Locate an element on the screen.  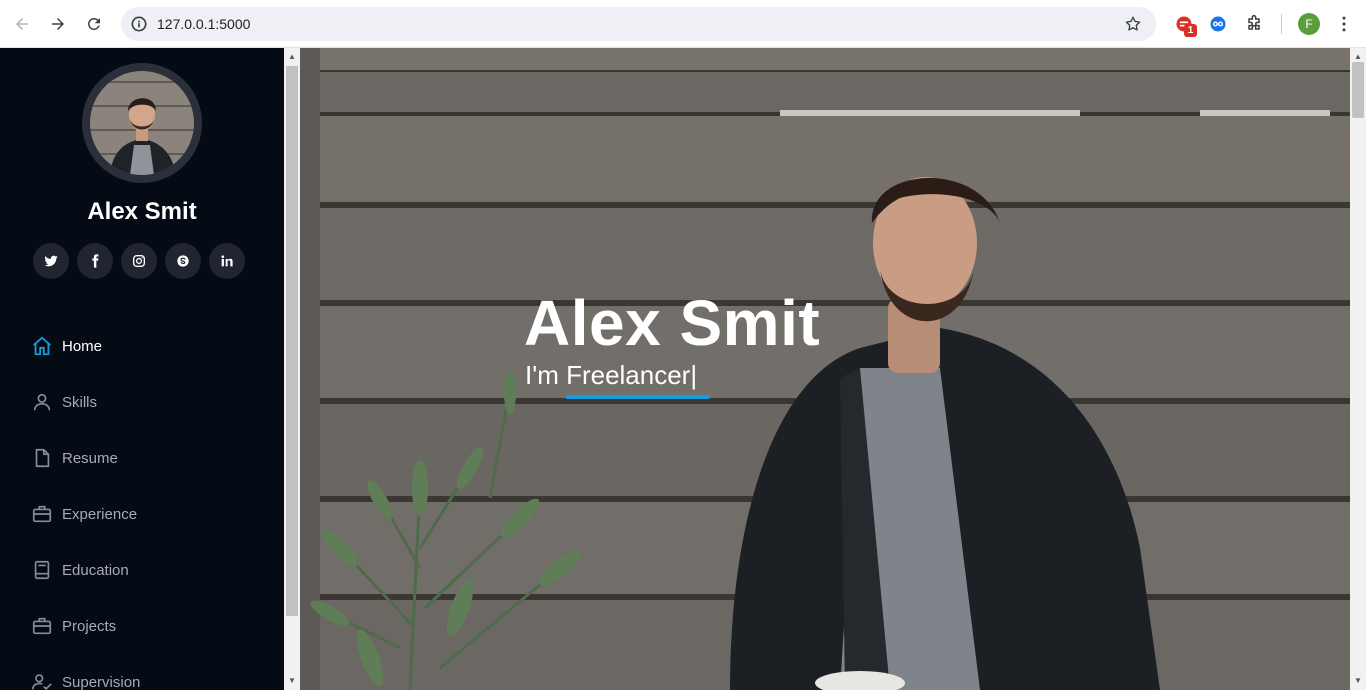
nav-item-home: Home is located at coordinates (85, 346).